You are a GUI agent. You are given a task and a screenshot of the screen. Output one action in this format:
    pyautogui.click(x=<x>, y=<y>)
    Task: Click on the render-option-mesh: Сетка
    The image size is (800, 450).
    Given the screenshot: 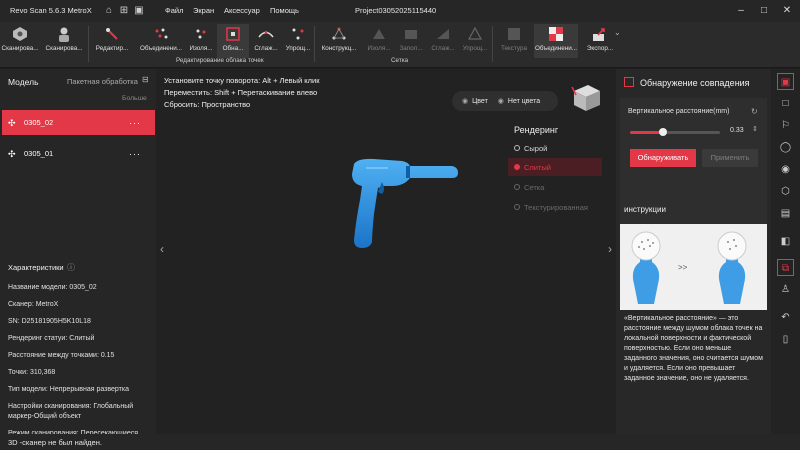 What is the action you would take?
    pyautogui.click(x=555, y=187)
    